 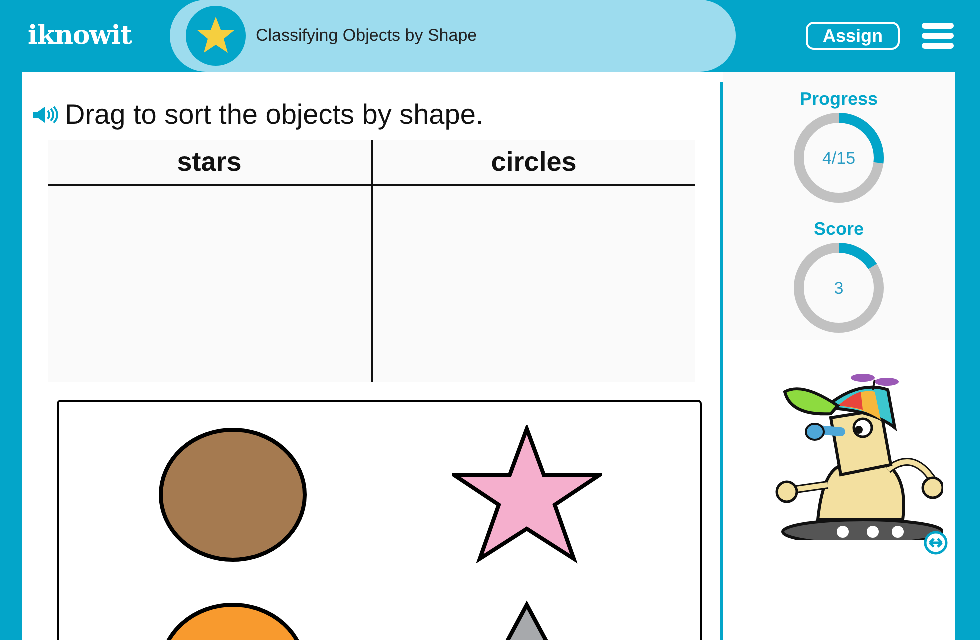 What do you see at coordinates (839, 159) in the screenshot?
I see `meter-value: 4/15` at bounding box center [839, 159].